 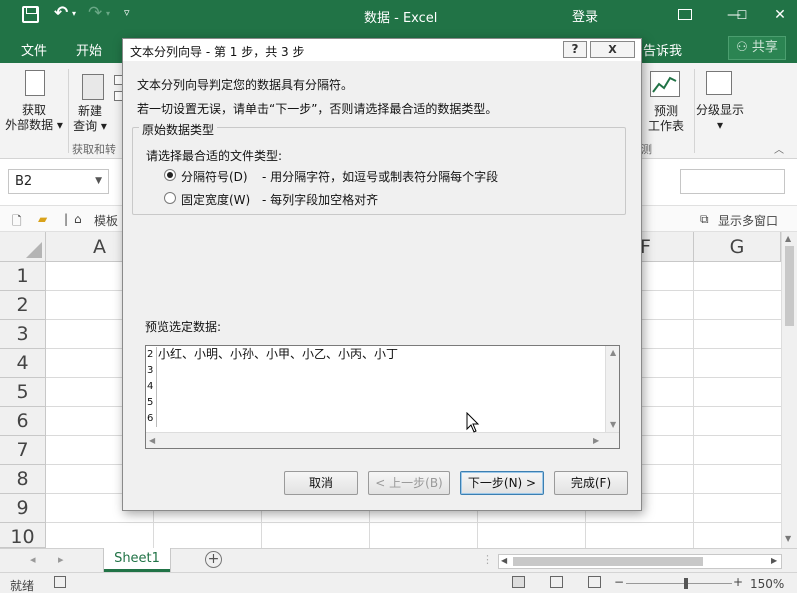 What do you see at coordinates (17, 222) in the screenshot?
I see `new-file-icon: 🗋` at bounding box center [17, 222].